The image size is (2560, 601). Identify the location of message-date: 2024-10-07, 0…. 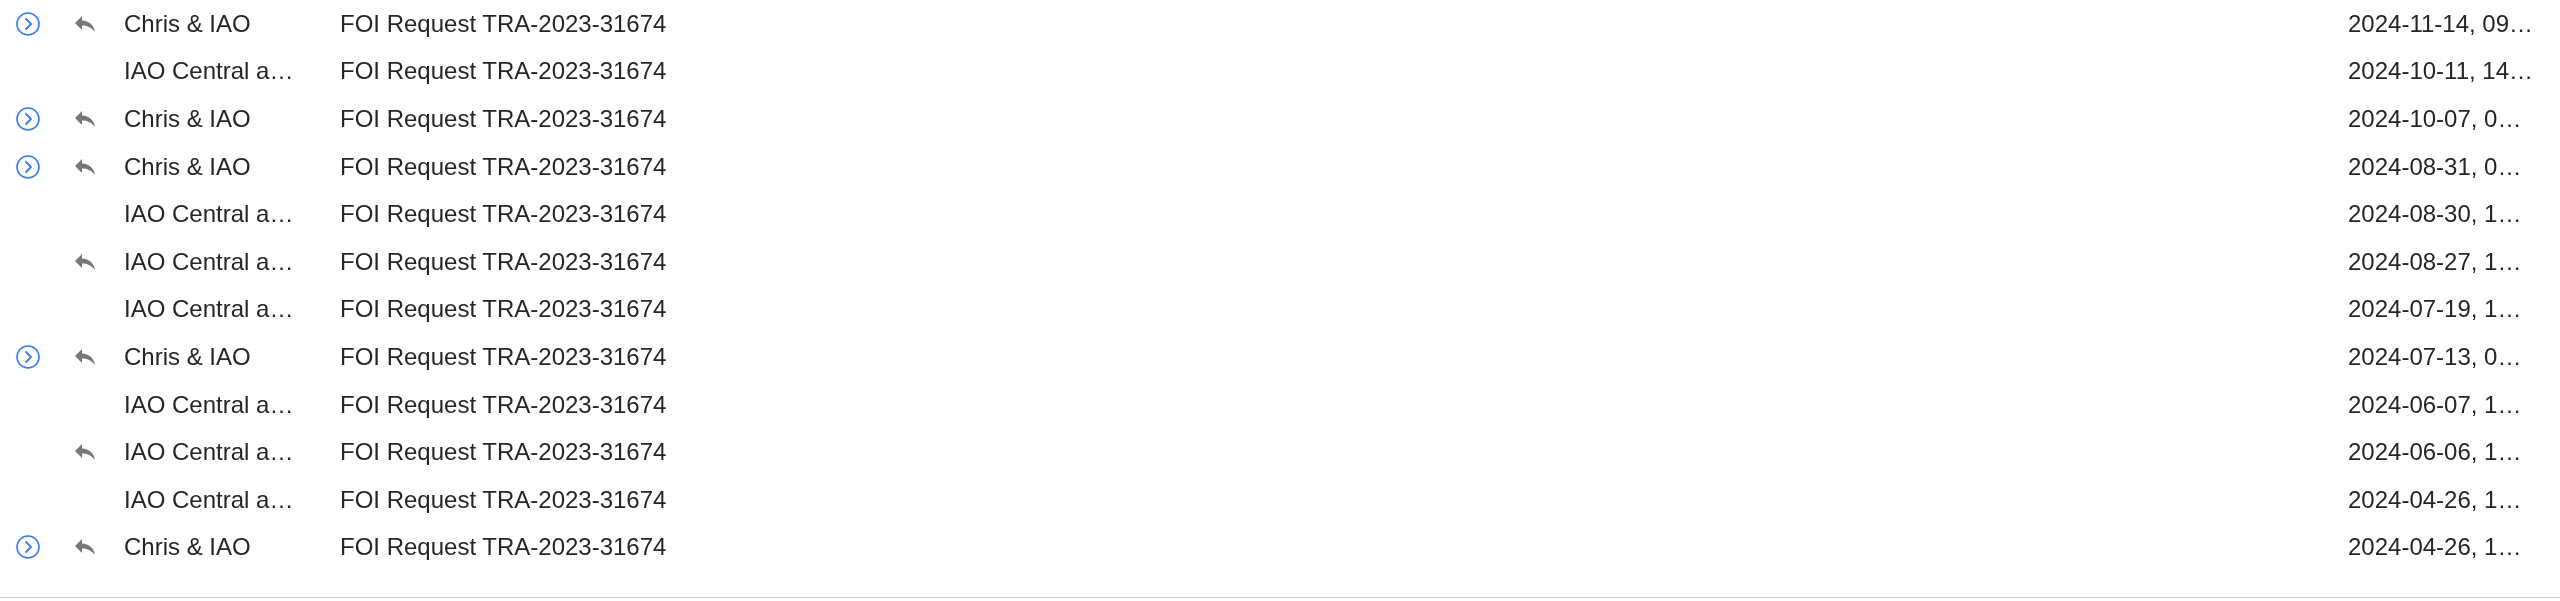
(2435, 119).